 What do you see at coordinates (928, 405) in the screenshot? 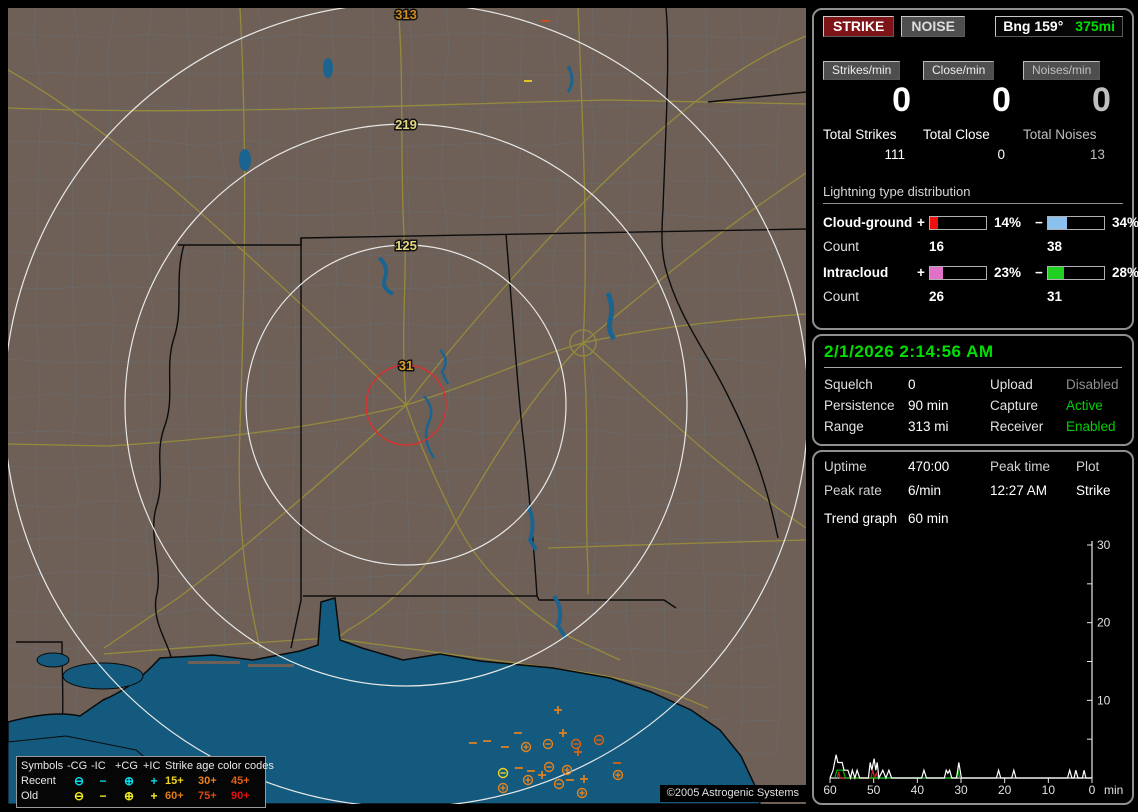
I see `setting-value: 90 min` at bounding box center [928, 405].